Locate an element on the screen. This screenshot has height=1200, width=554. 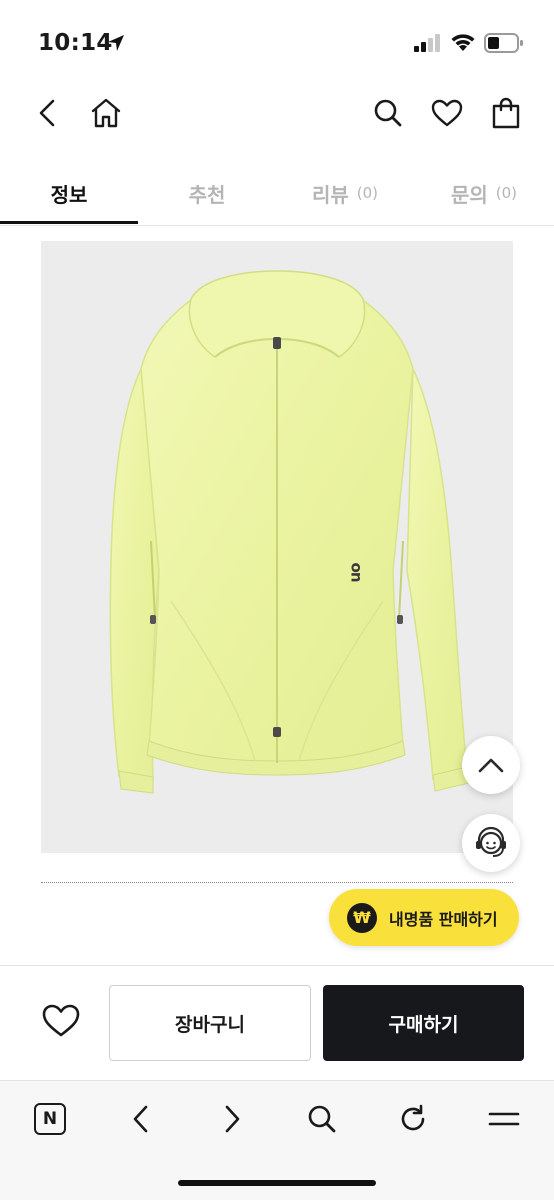
browser-search-button is located at coordinates (322, 1119).